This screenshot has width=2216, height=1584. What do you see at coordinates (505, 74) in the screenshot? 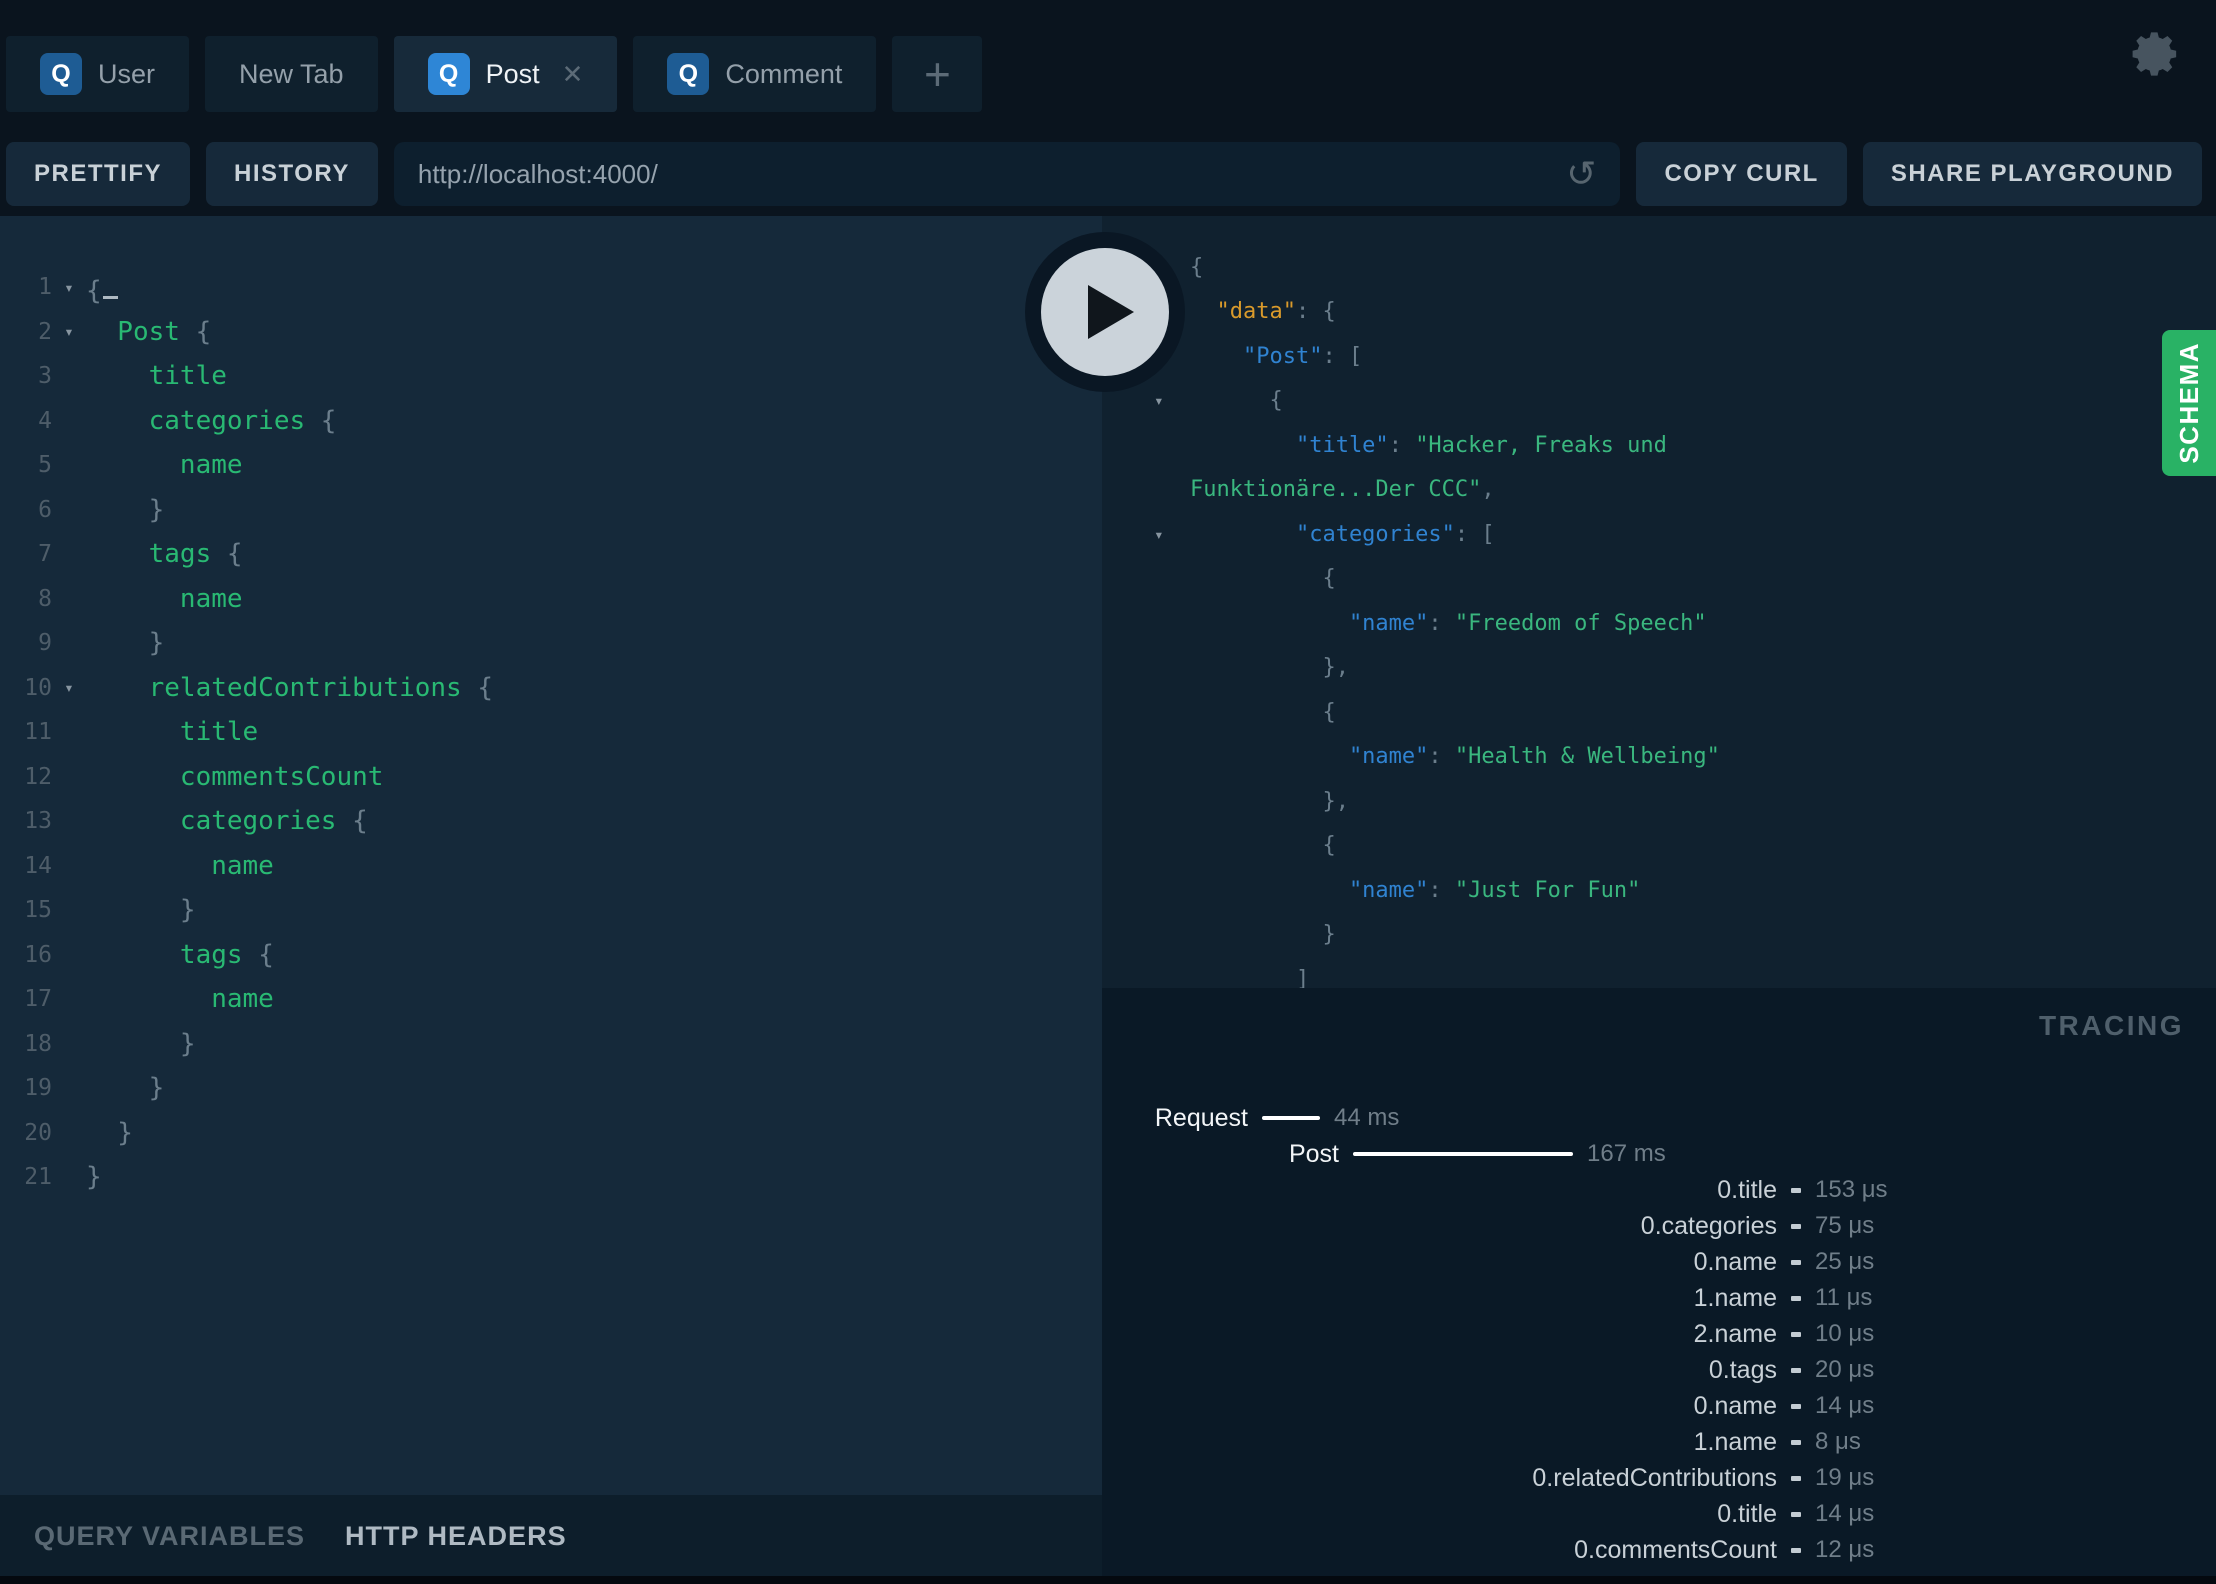
I see `tab-post: Q Post ✕` at bounding box center [505, 74].